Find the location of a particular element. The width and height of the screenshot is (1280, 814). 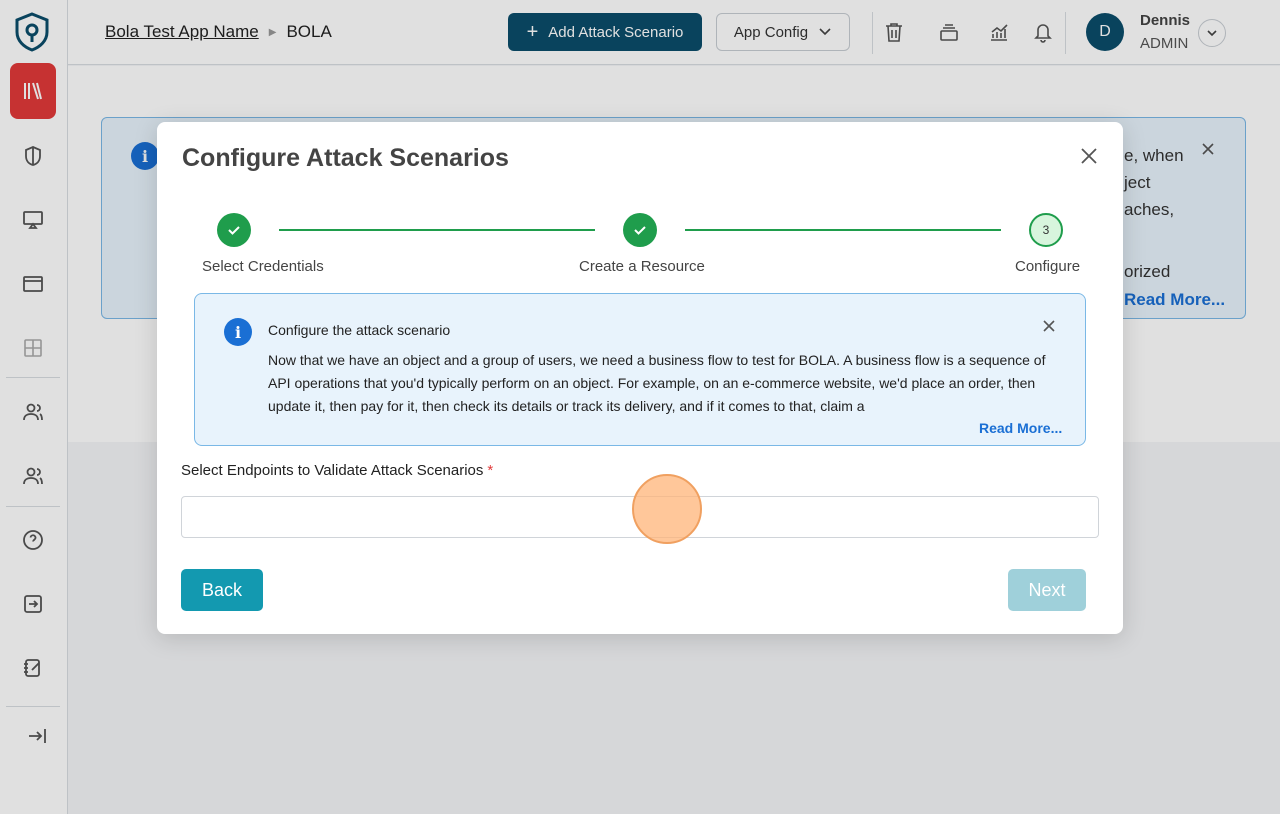

info-icon: i is located at coordinates (238, 332).